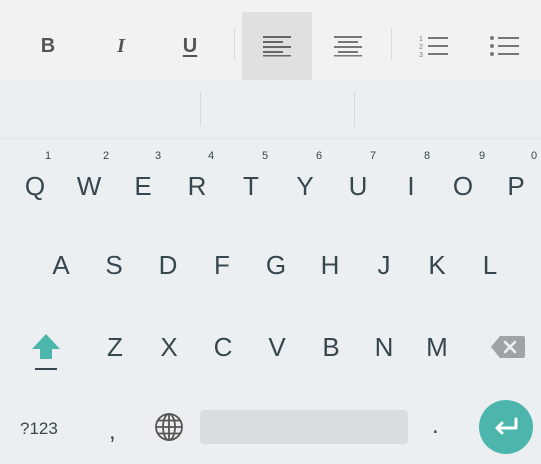 The height and width of the screenshot is (464, 541). What do you see at coordinates (304, 427) in the screenshot?
I see `spacebar` at bounding box center [304, 427].